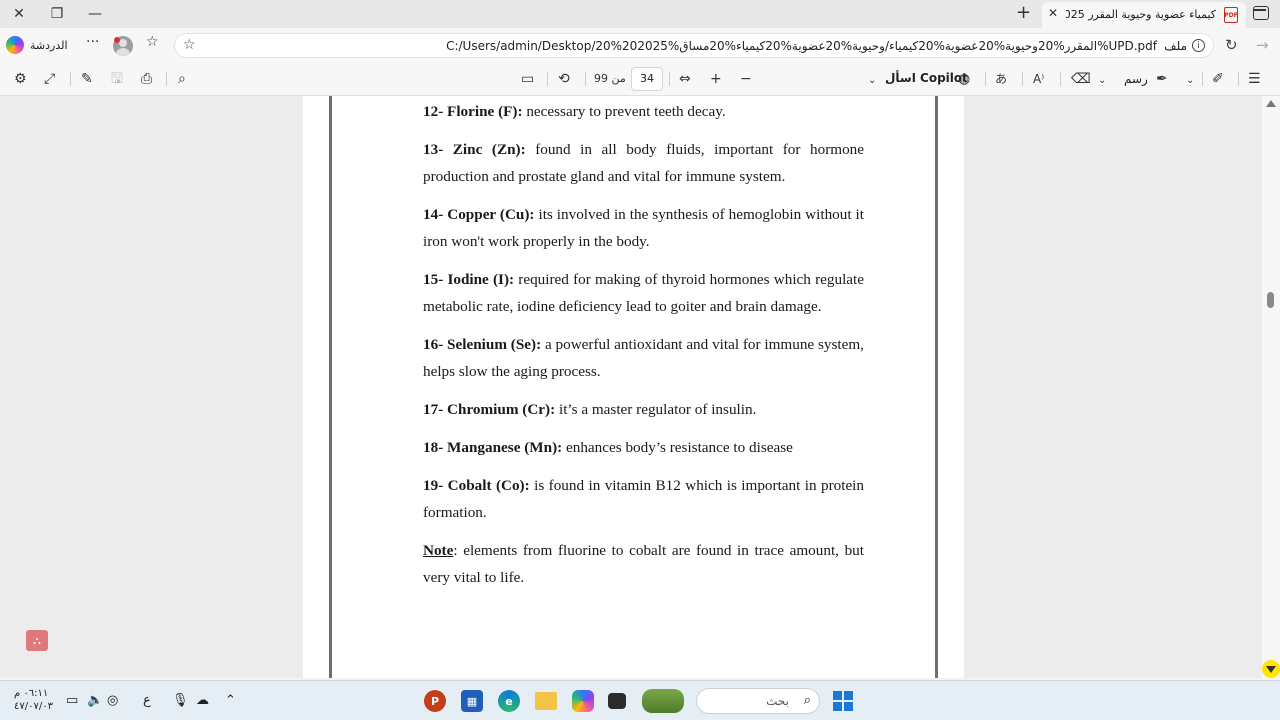  What do you see at coordinates (647, 79) in the screenshot?
I see `page-number-input: 34` at bounding box center [647, 79].